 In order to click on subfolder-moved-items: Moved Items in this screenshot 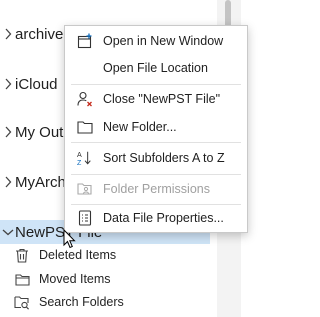, I will do `click(62, 279)`.